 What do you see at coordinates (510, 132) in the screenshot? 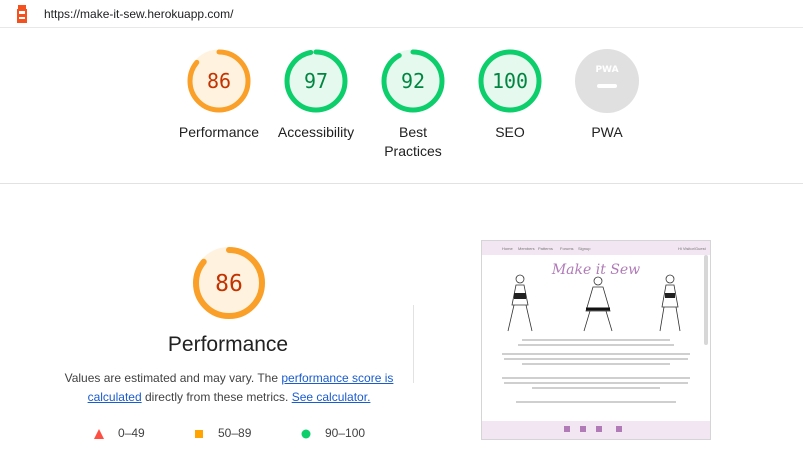
I see `gauge-label: SEO` at bounding box center [510, 132].